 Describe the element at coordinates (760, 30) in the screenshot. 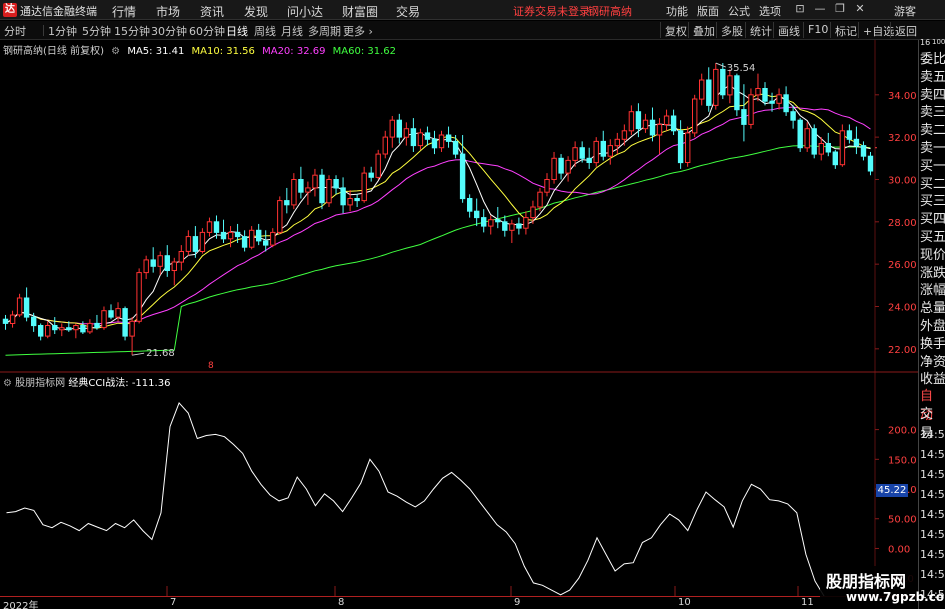

I see `statistics-button: 统计` at that location.